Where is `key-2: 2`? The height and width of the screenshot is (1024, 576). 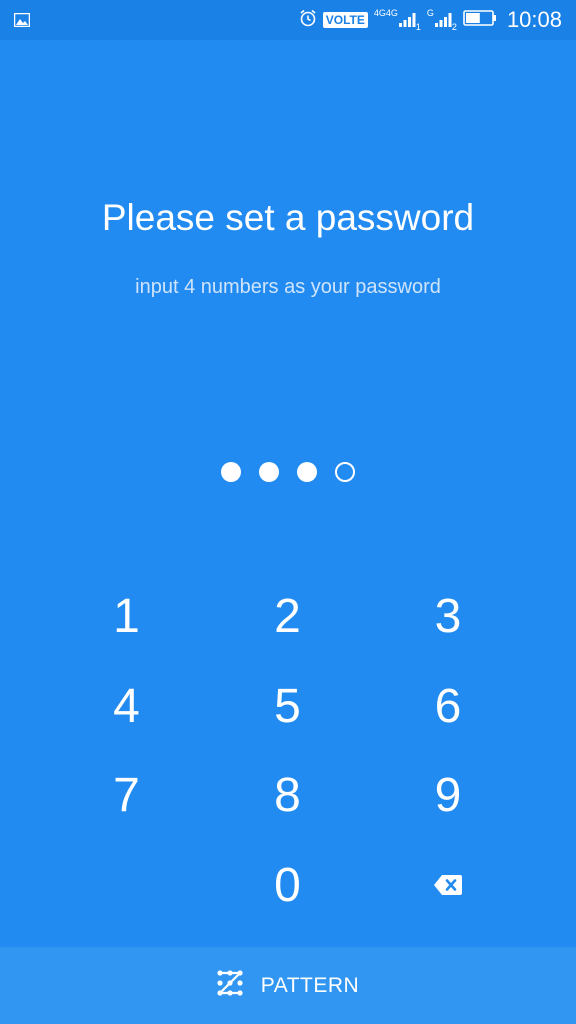 key-2: 2 is located at coordinates (287, 617).